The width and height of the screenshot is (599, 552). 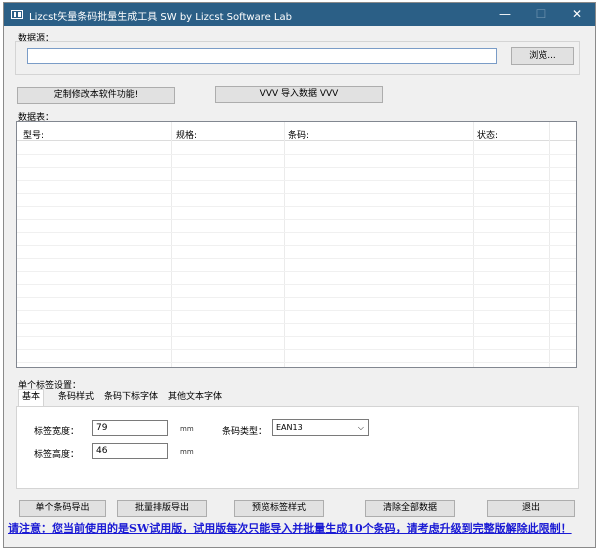 I want to click on height-unit: mm, so click(x=187, y=452).